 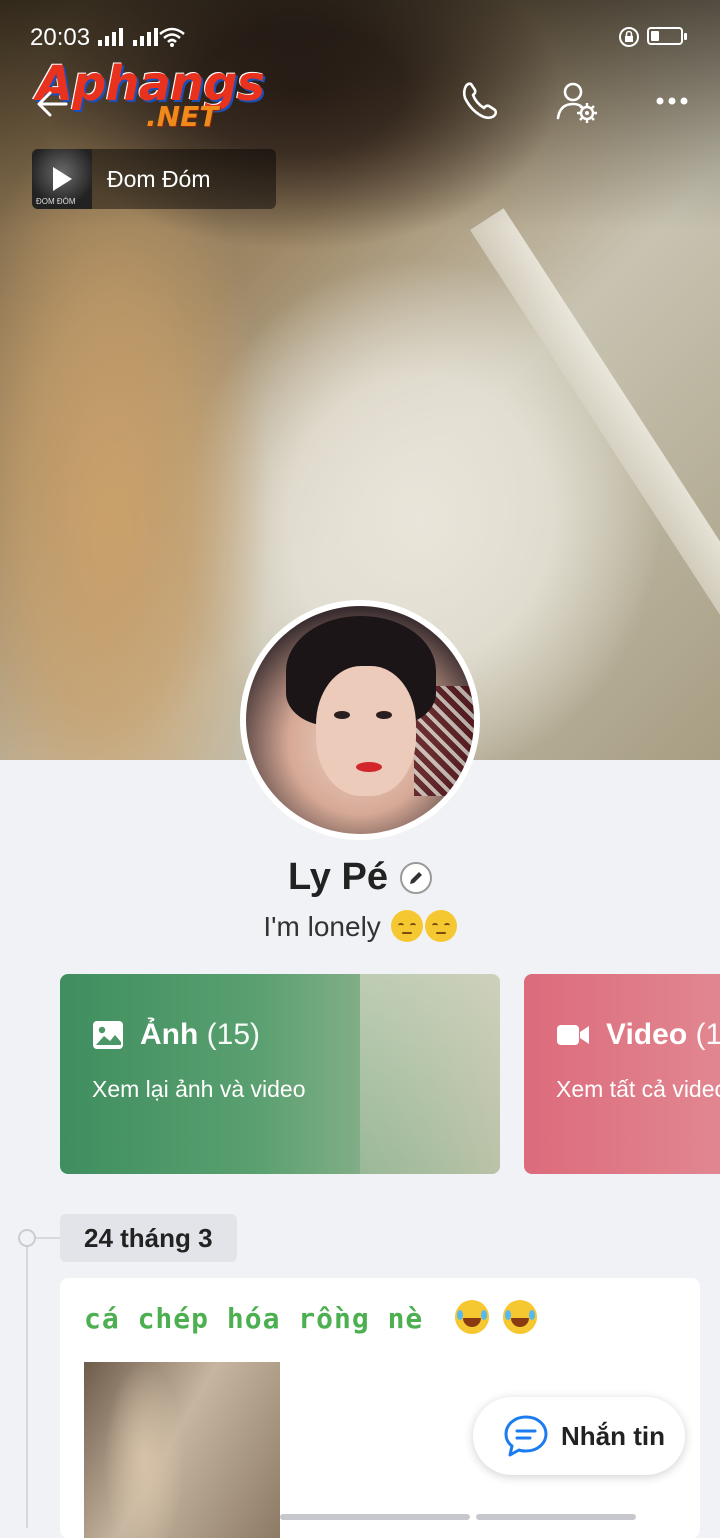 I want to click on photos-card-title: Ảnh, so click(x=169, y=1034).